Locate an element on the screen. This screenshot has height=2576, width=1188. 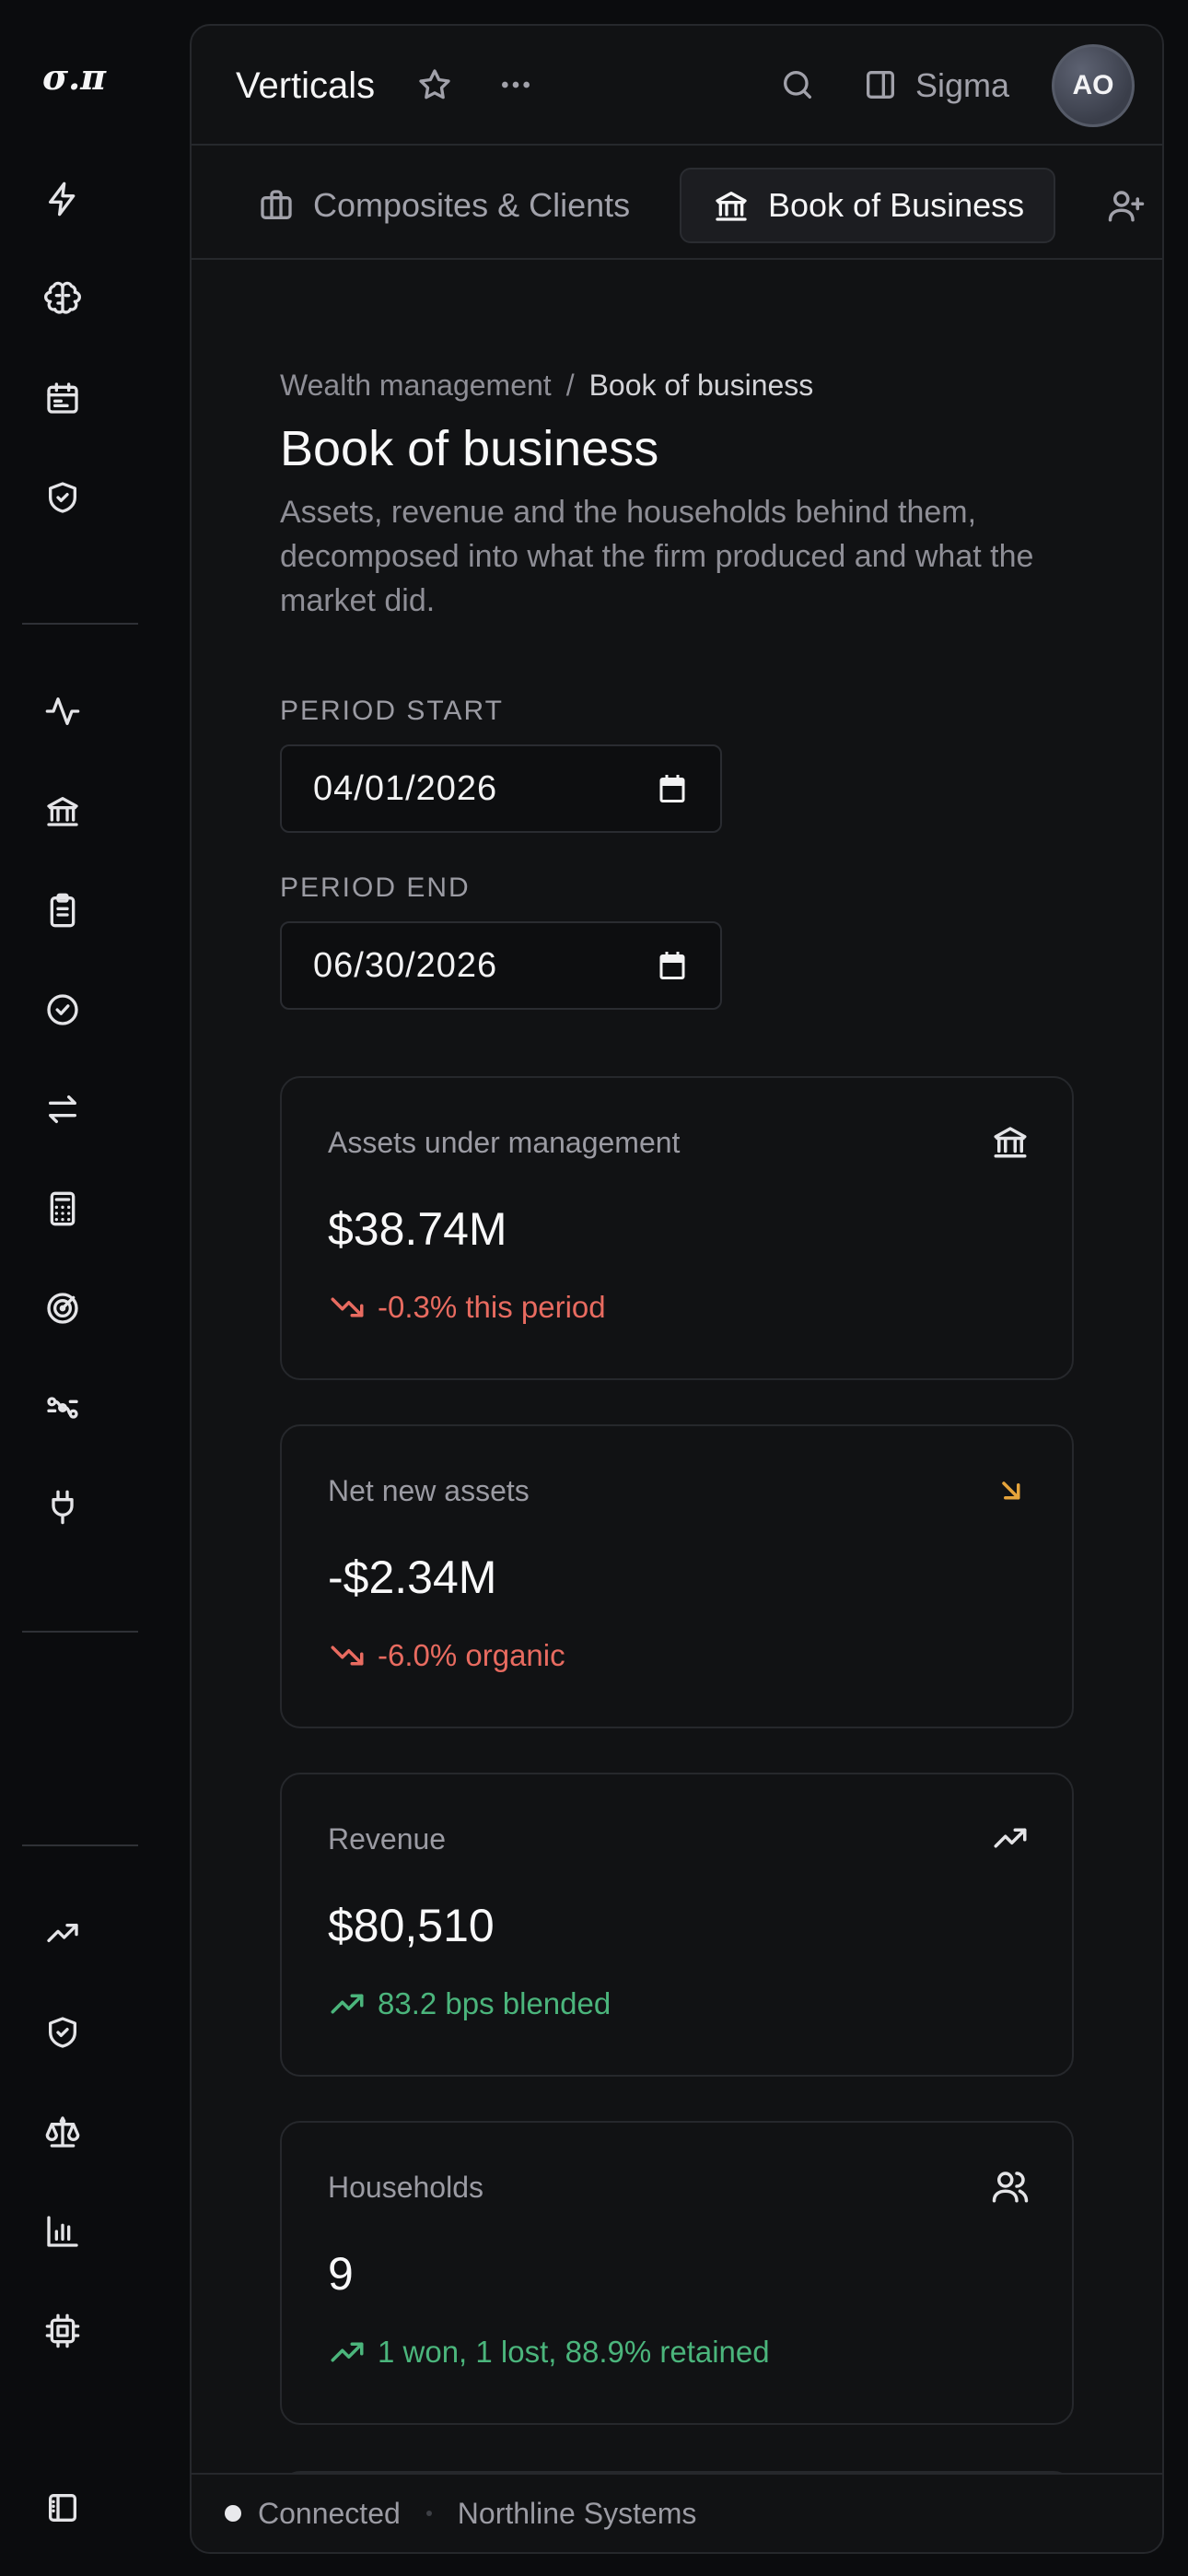
connection-status: Connected is located at coordinates (329, 2513).